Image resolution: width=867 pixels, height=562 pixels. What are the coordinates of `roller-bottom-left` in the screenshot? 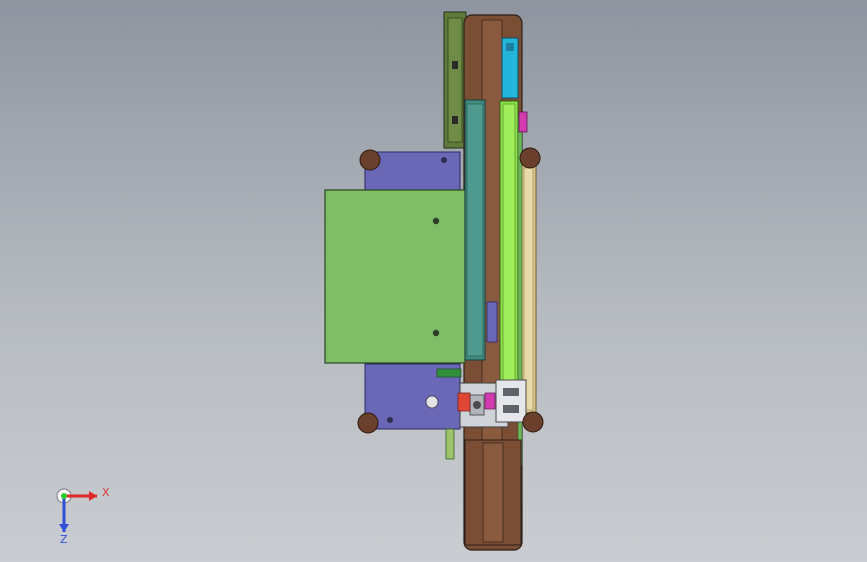 It's located at (368, 423).